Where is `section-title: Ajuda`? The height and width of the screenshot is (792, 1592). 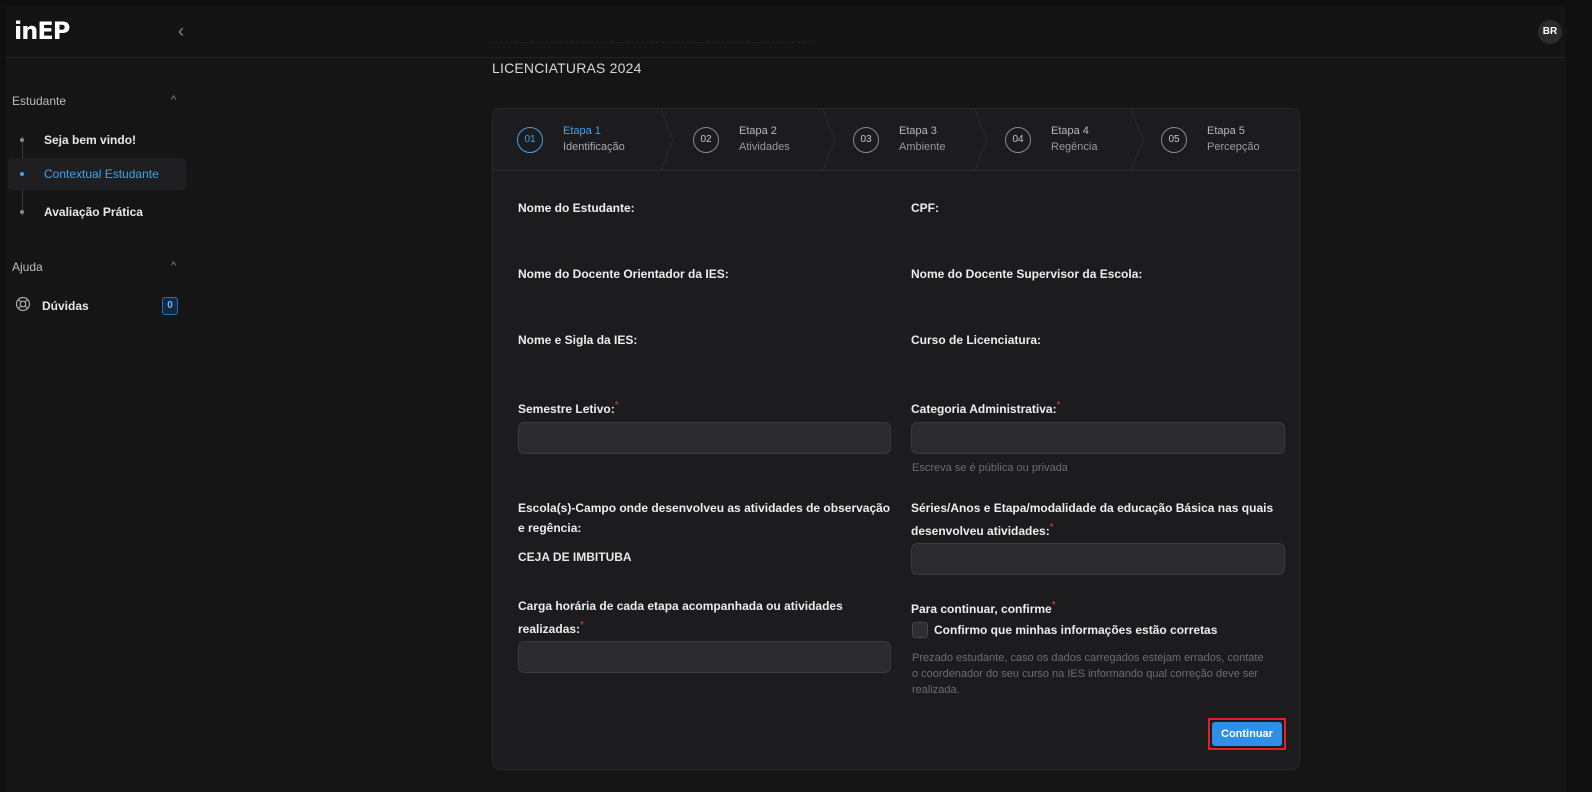 section-title: Ajuda is located at coordinates (27, 267).